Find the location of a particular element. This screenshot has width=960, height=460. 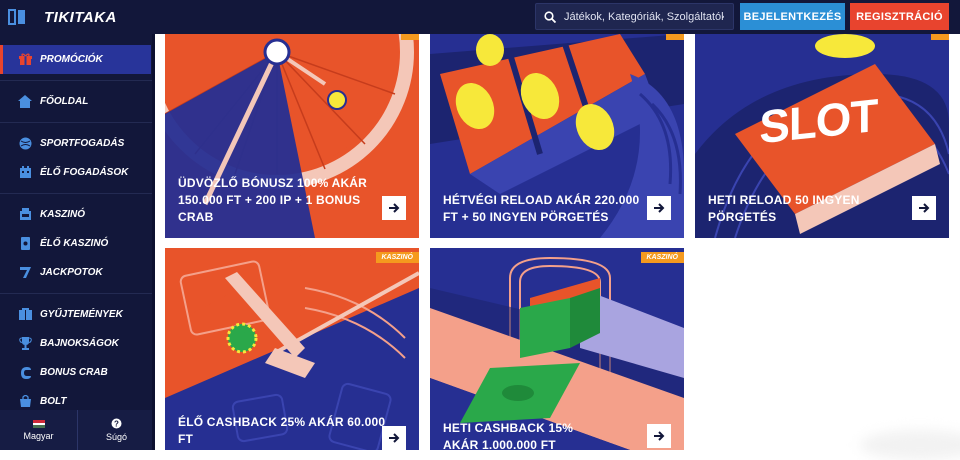

sidebar-footer: Magyar ? Súgó is located at coordinates (77, 430).